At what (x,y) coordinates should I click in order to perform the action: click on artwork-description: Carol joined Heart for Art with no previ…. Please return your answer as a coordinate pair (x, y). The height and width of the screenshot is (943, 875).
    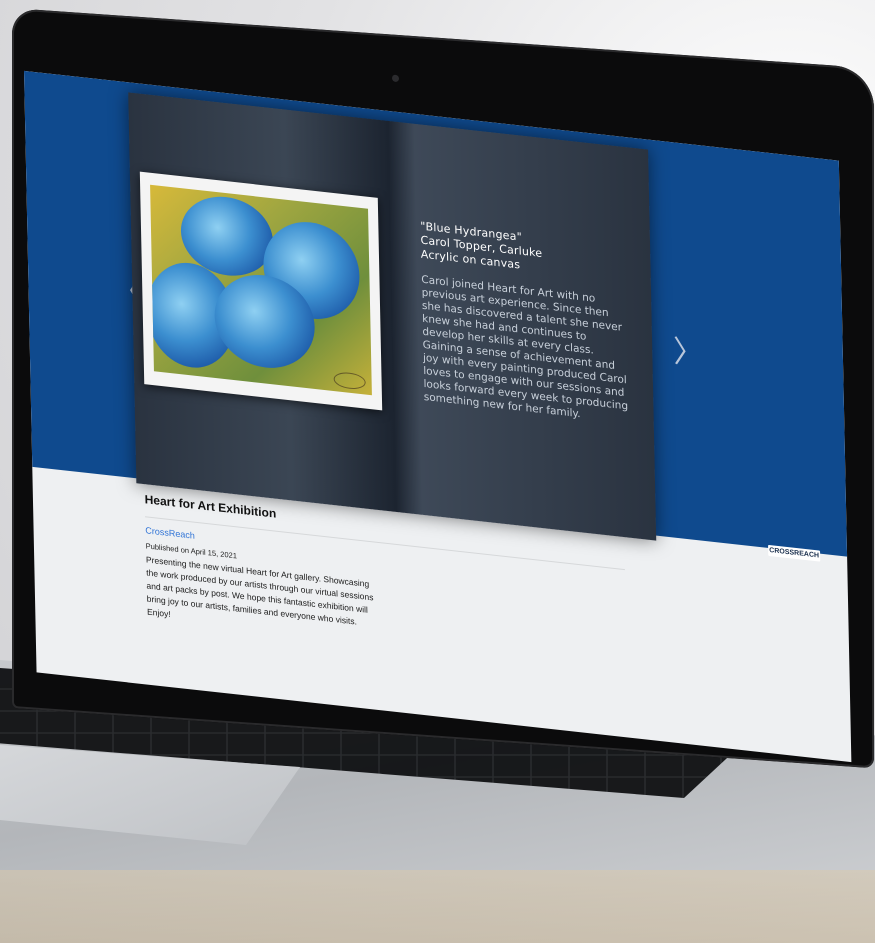
    Looking at the image, I should click on (525, 347).